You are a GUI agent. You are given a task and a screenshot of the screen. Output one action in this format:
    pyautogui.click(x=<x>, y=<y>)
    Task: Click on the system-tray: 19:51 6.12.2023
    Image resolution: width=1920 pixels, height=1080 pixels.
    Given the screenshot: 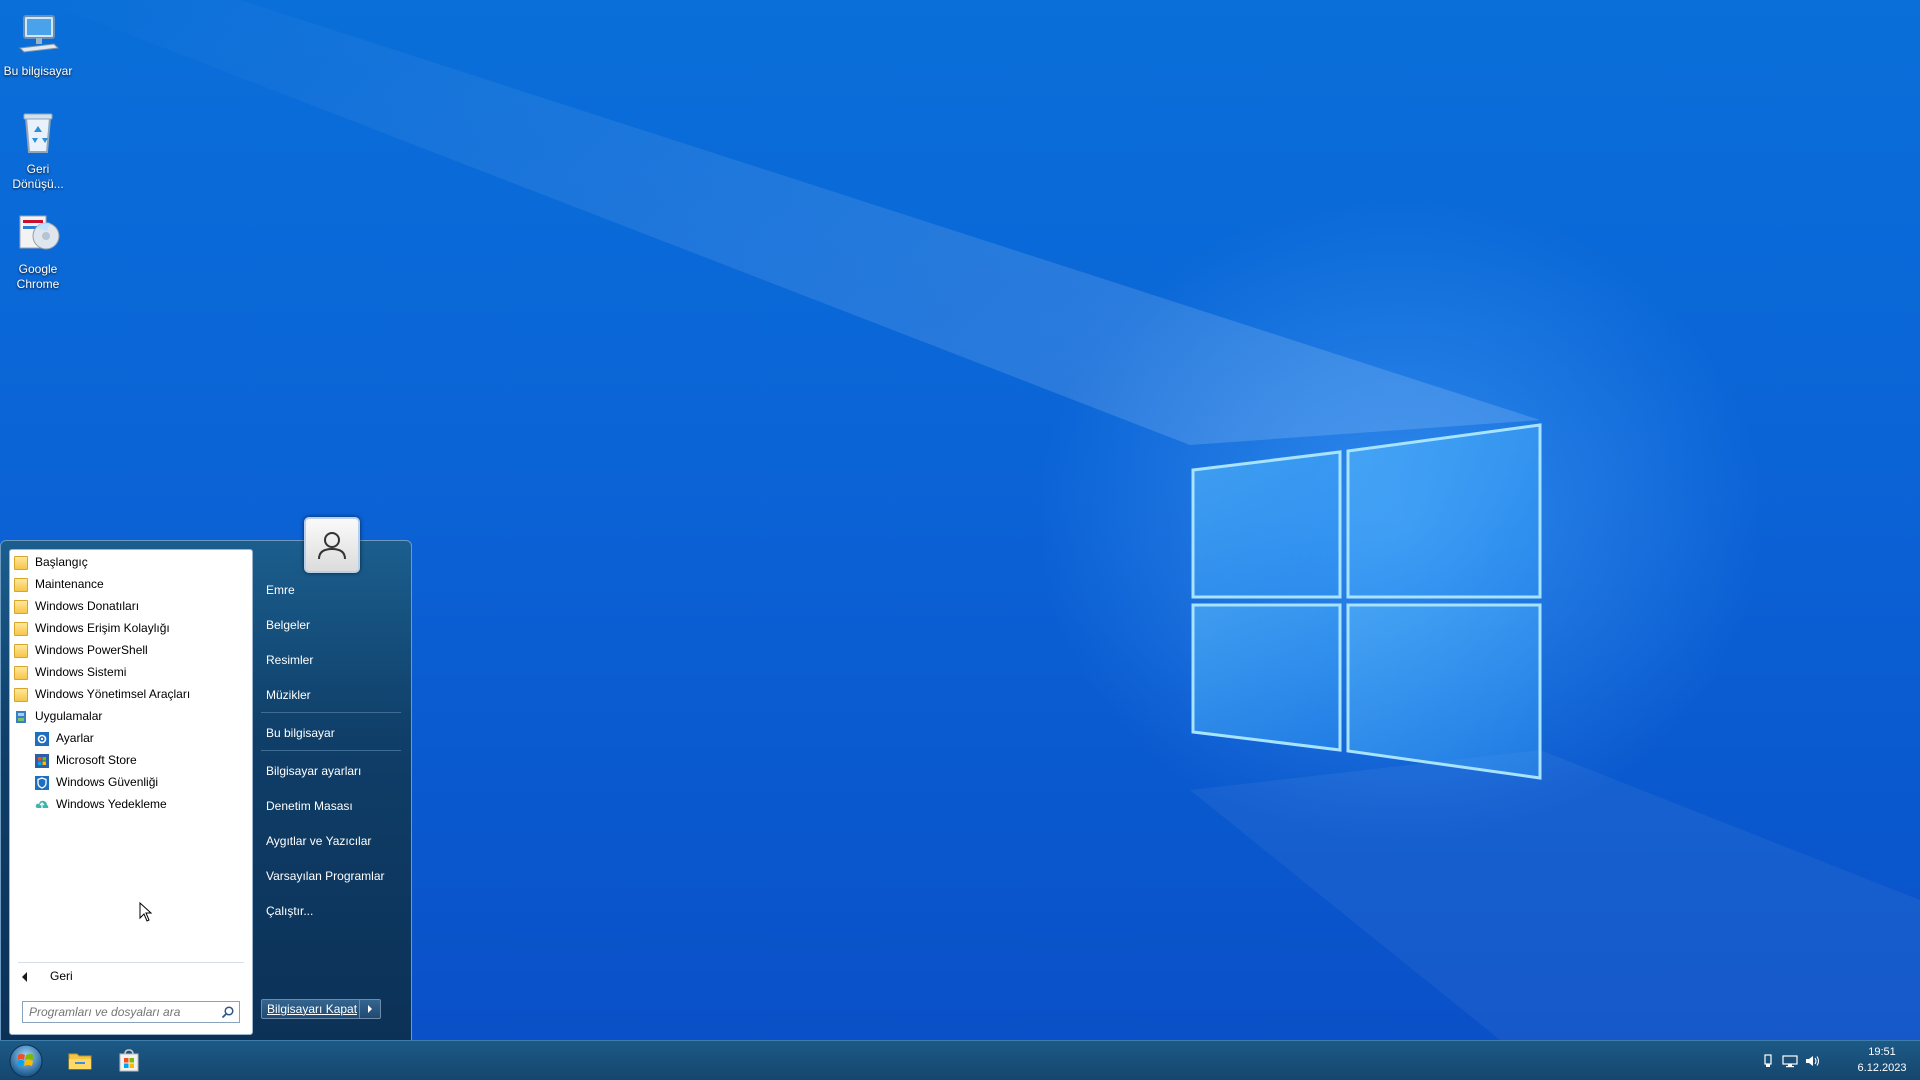 What is the action you would take?
    pyautogui.click(x=1835, y=1060)
    